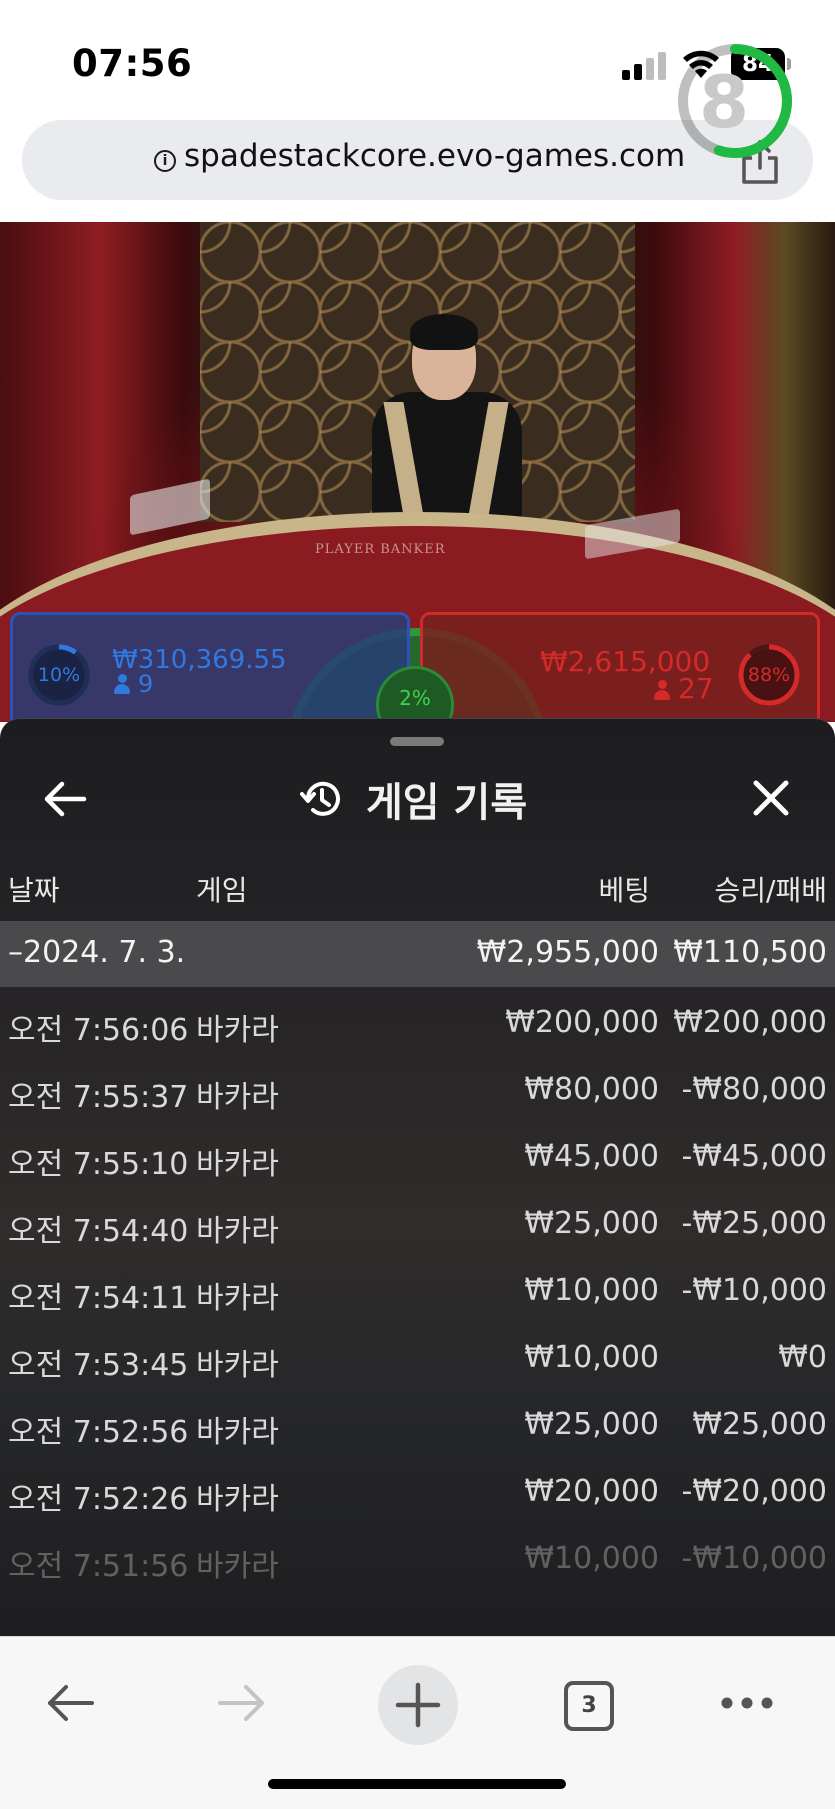 This screenshot has width=835, height=1809. What do you see at coordinates (771, 798) in the screenshot?
I see `close-icon` at bounding box center [771, 798].